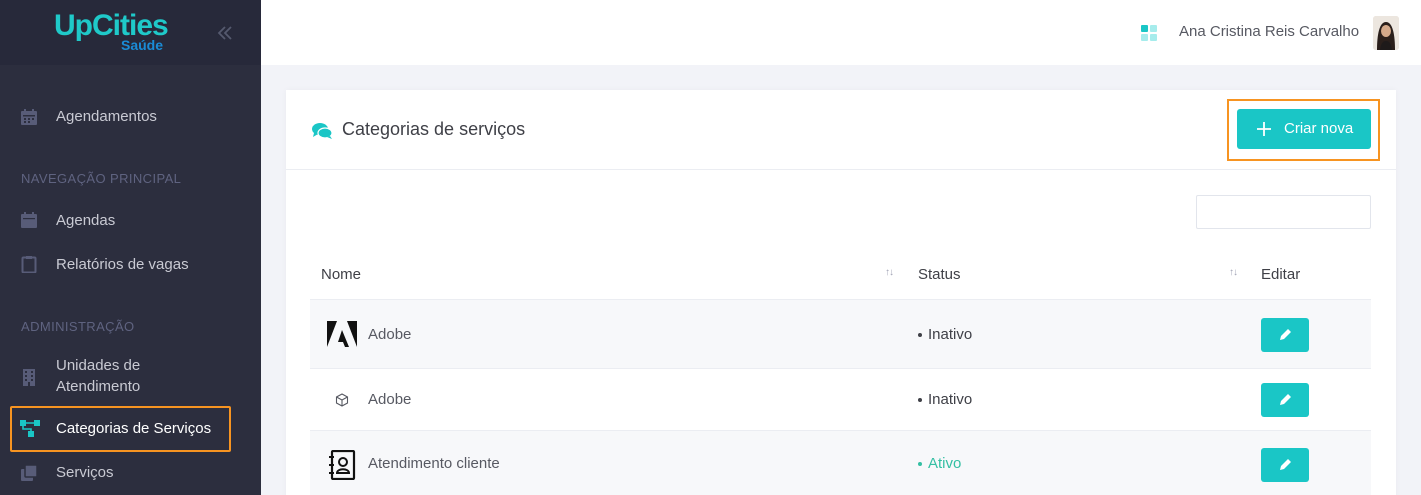 Image resolution: width=1421 pixels, height=495 pixels. I want to click on contact-book-icon, so click(342, 465).